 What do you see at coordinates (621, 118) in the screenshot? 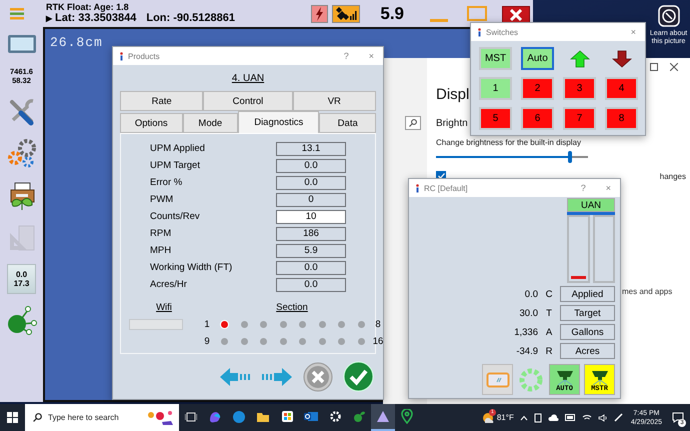
I see `section-button: 8` at bounding box center [621, 118].